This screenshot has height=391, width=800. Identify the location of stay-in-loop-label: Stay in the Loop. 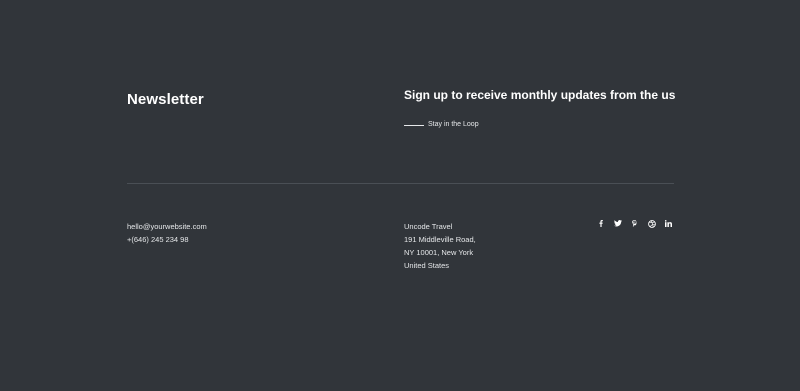
(441, 125).